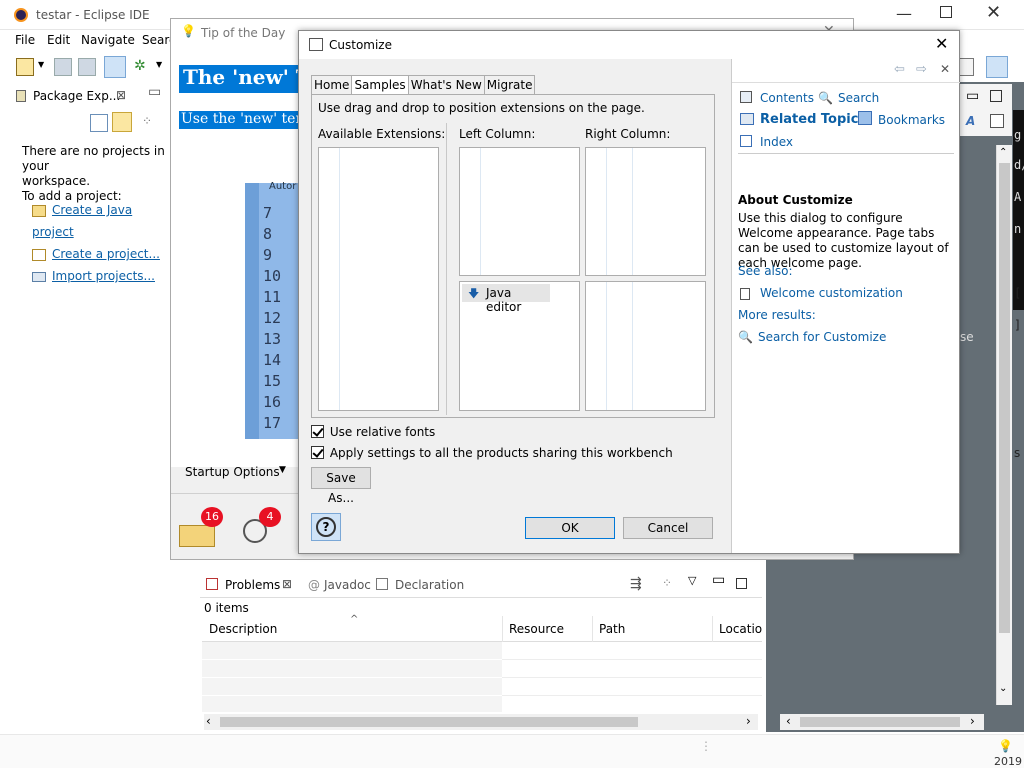 This screenshot has width=1024, height=768. What do you see at coordinates (570, 528) in the screenshot?
I see `ok-button: OK` at bounding box center [570, 528].